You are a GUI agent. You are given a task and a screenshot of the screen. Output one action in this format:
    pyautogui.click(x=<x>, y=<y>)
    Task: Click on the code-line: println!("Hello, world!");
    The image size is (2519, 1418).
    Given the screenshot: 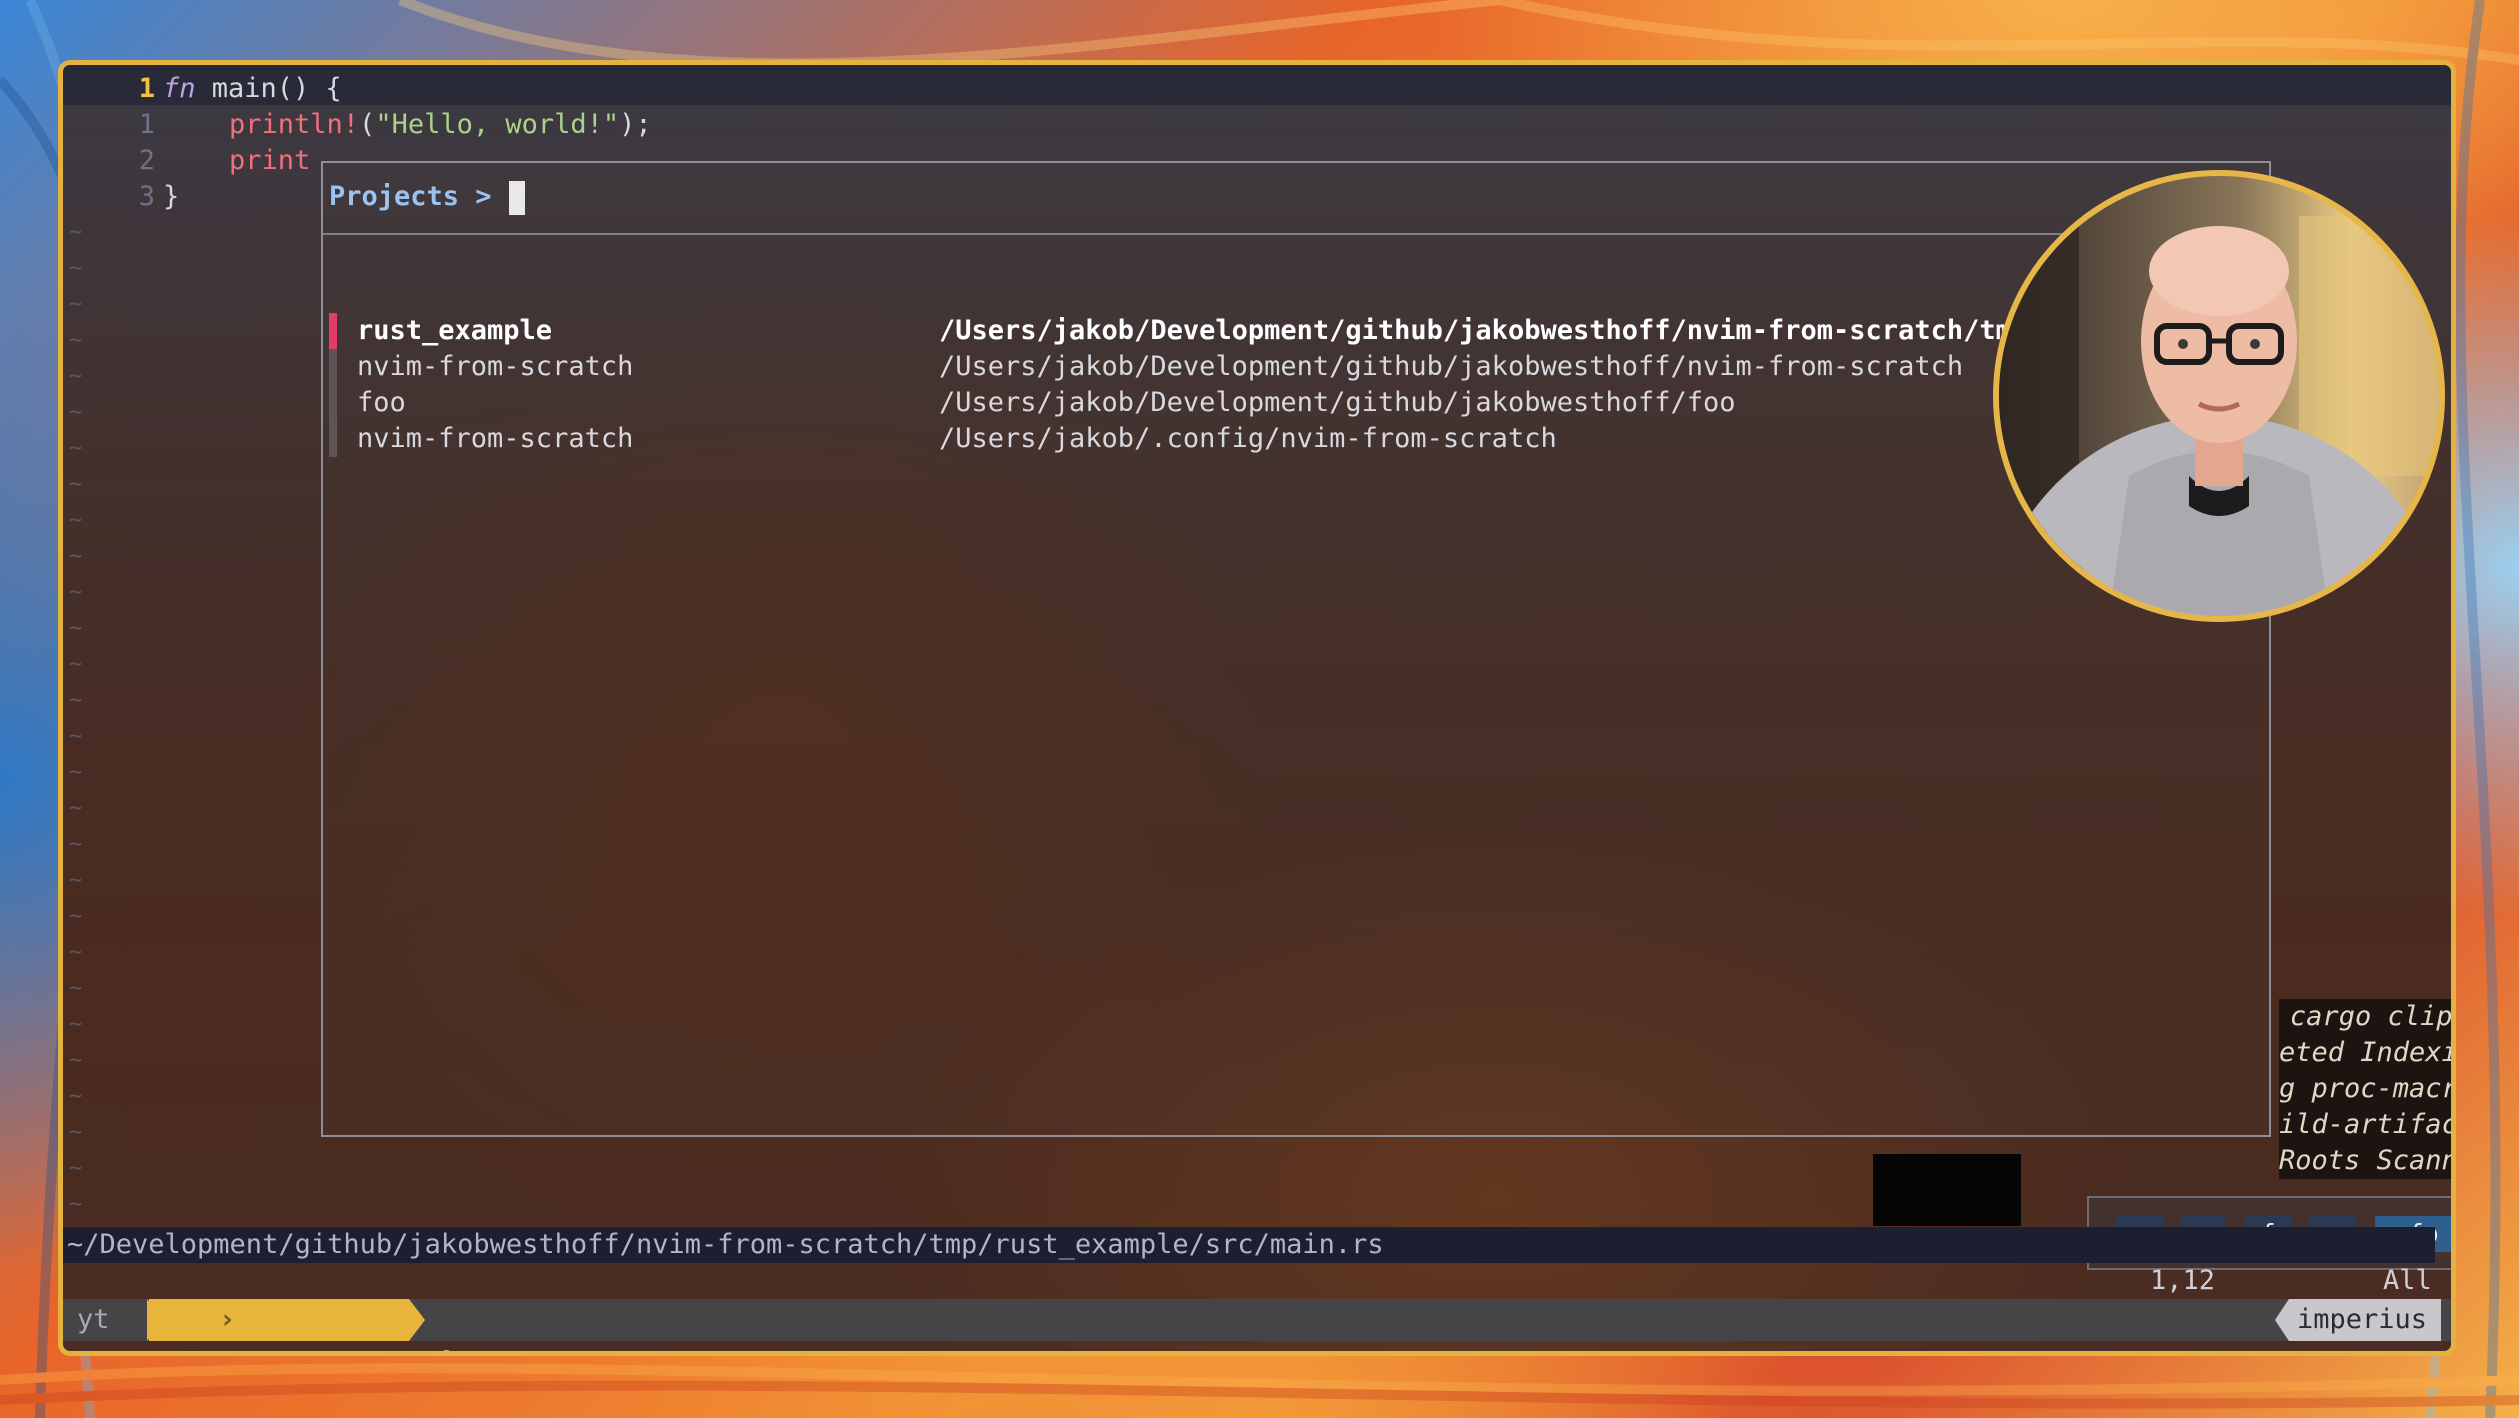 What is the action you would take?
    pyautogui.click(x=440, y=125)
    